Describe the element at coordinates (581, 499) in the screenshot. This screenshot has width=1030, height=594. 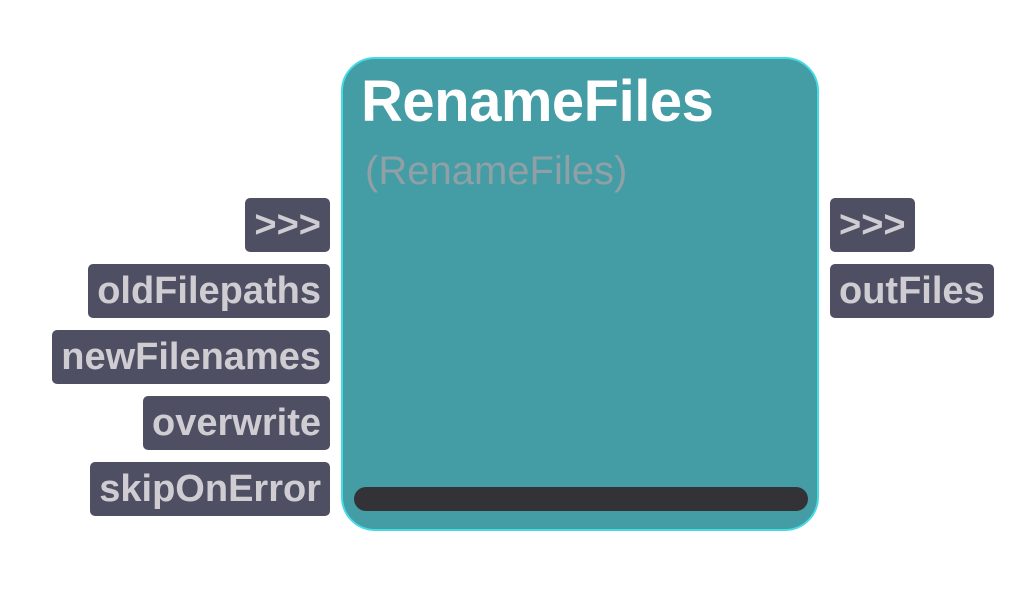
I see `node-progress-bar` at that location.